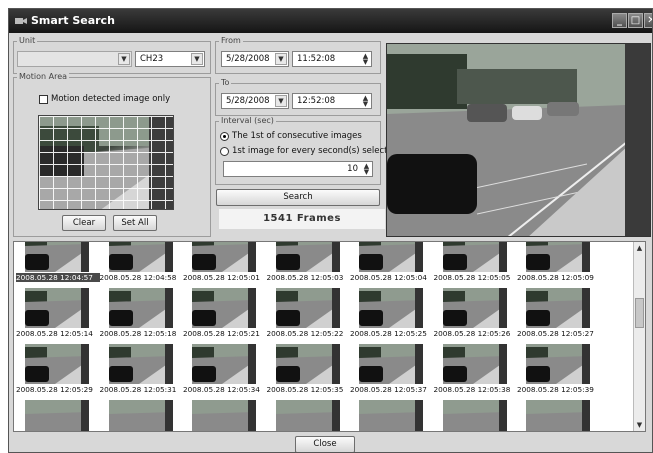  I want to click on thumbnail-caption: 2008.05.28 12:05:26, so click(472, 333).